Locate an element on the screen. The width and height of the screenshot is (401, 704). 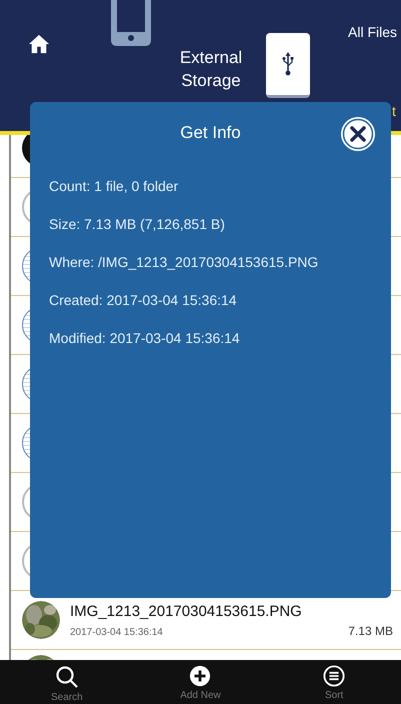
info-line: Count: 1 file, 0 folder is located at coordinates (114, 186).